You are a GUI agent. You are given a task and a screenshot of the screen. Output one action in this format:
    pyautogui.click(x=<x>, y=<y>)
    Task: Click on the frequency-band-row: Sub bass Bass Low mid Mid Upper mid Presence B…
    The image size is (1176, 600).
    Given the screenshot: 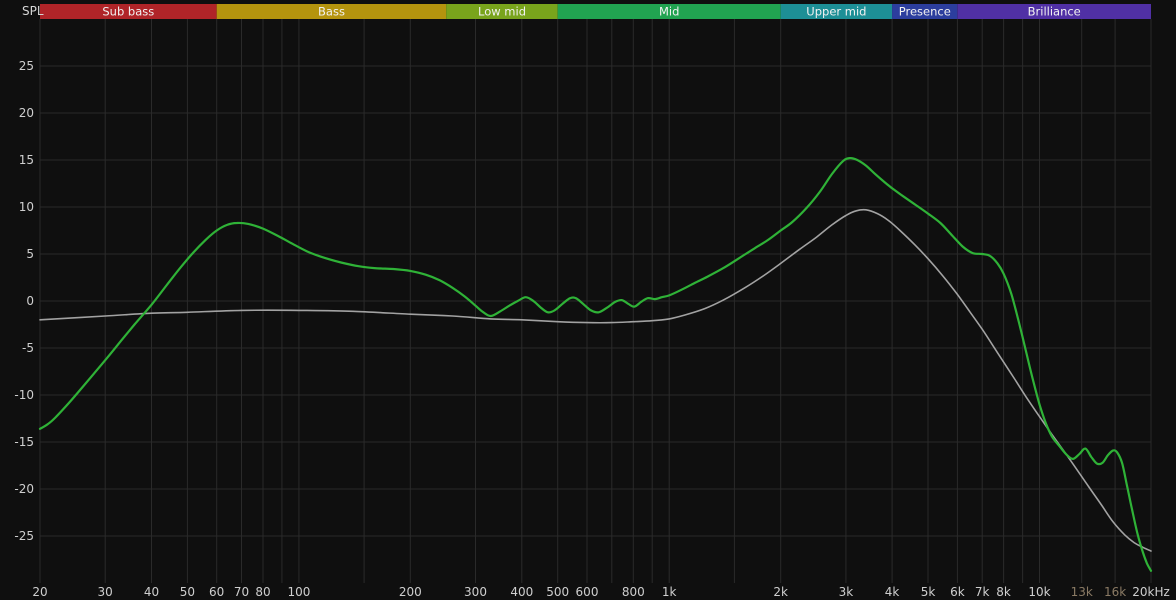 What is the action you would take?
    pyautogui.click(x=595, y=11)
    